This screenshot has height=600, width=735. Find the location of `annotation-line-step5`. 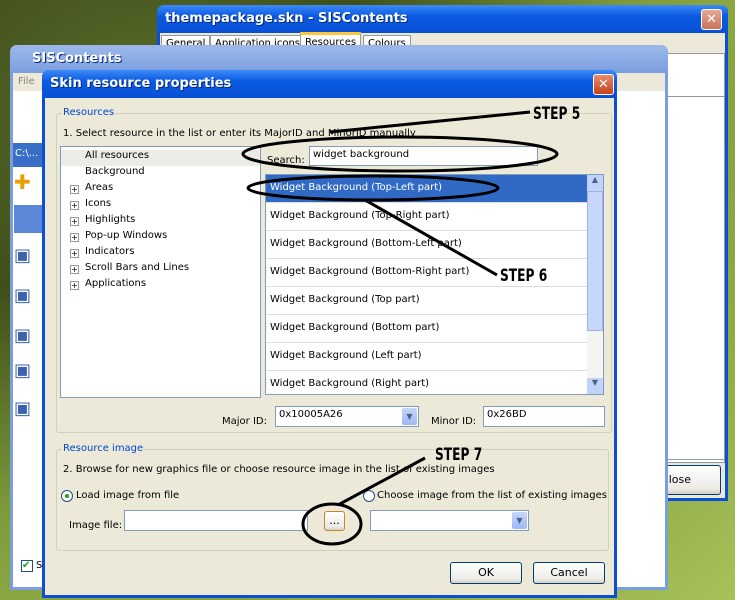

annotation-line-step5 is located at coordinates (430, 122).